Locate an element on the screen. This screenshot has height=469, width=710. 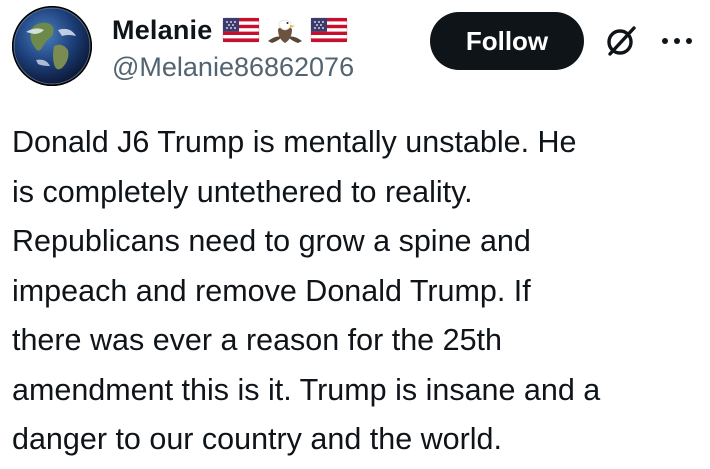
earth-globe-avatar-image is located at coordinates (52, 46).